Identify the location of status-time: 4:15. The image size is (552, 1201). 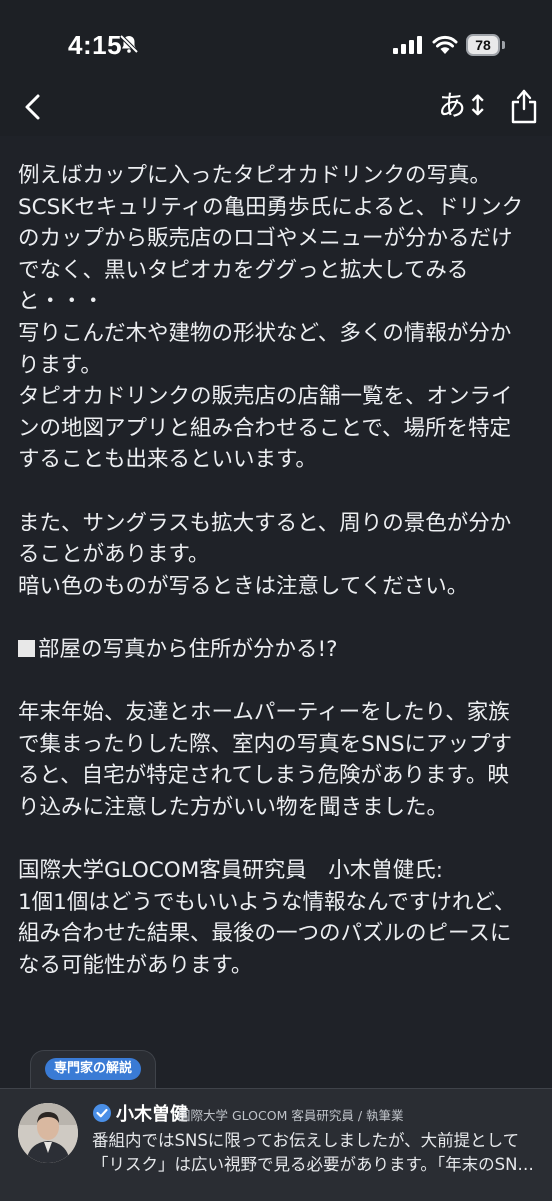
(95, 45).